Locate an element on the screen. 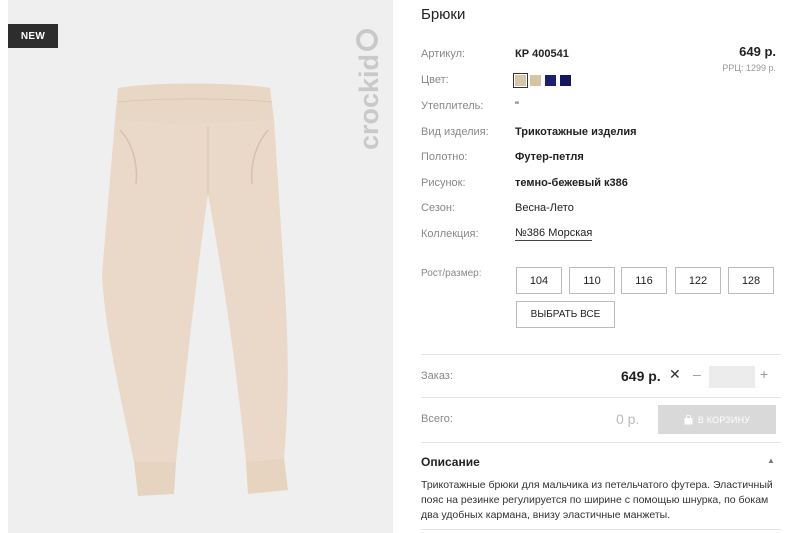 This screenshot has width=800, height=533. new-badge: NEW is located at coordinates (33, 36).